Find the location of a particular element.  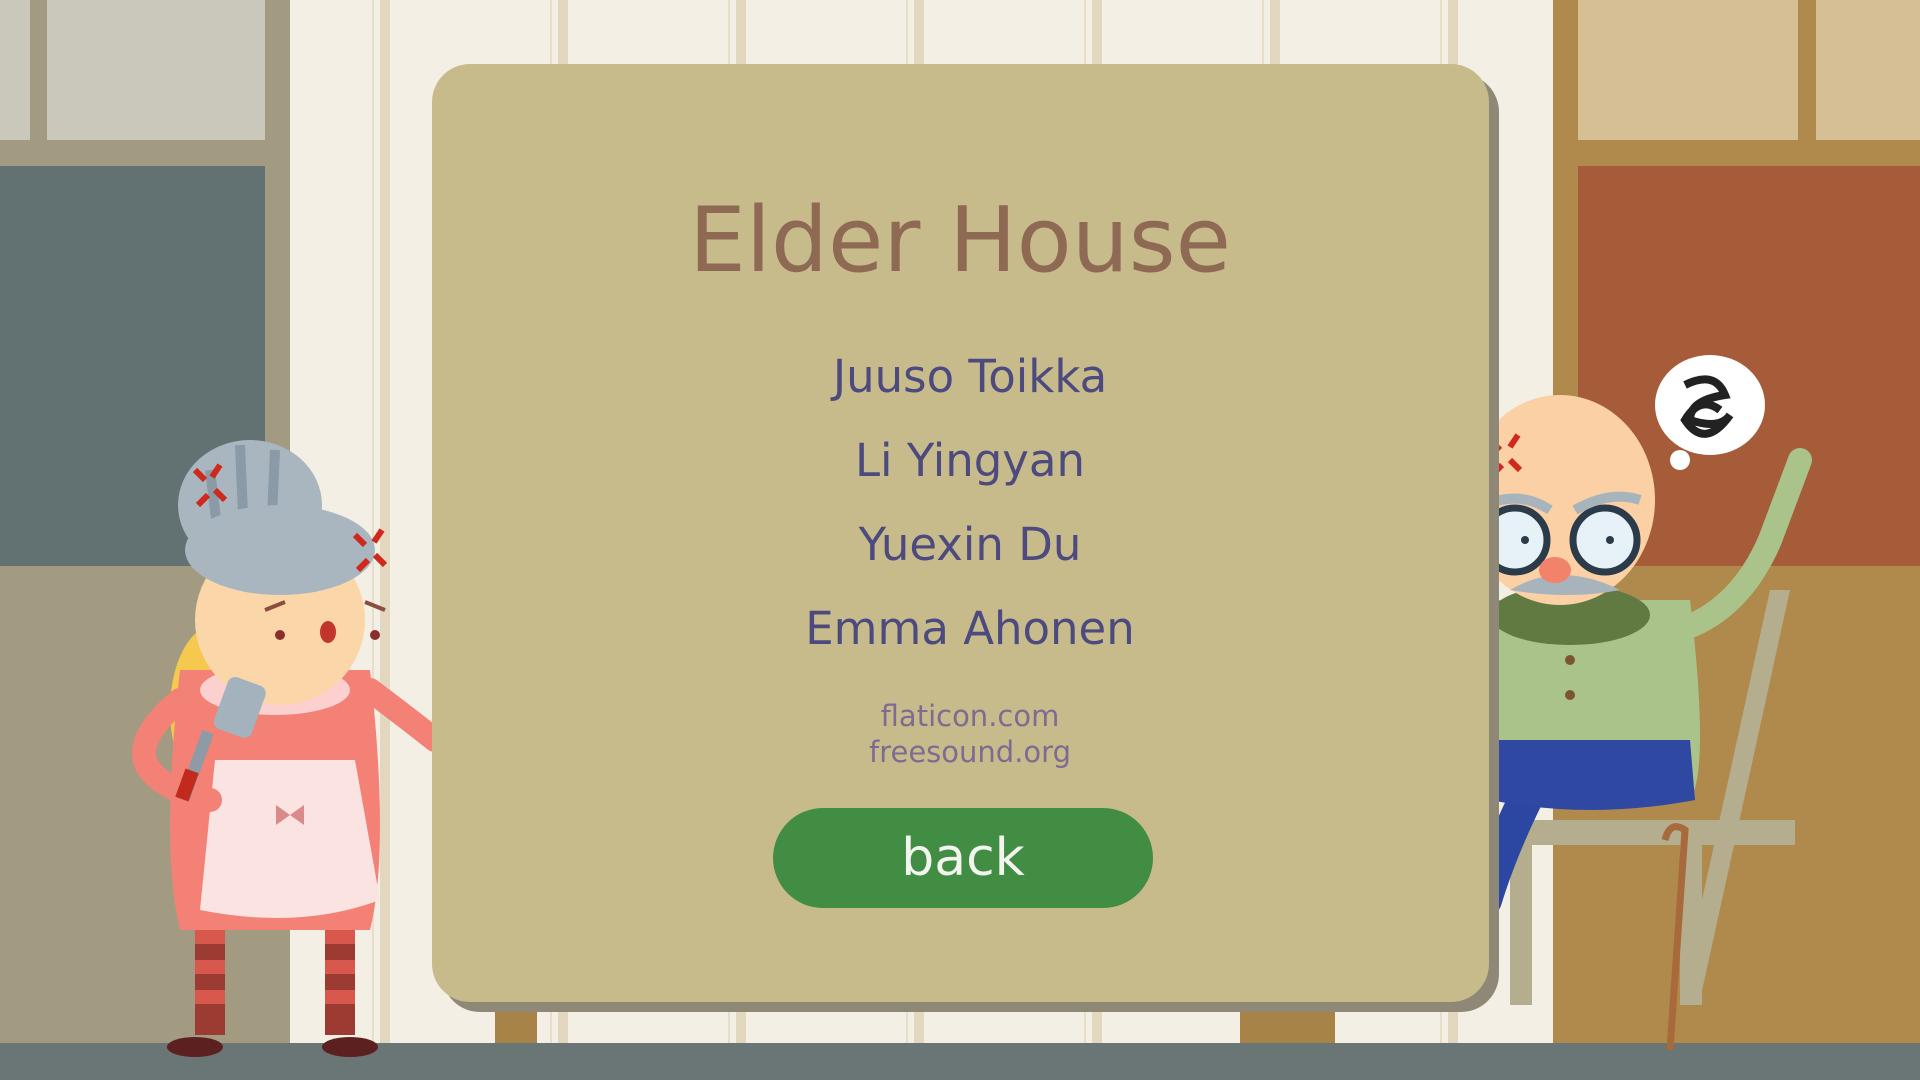

credit-source: flaticon.com is located at coordinates (970, 716).